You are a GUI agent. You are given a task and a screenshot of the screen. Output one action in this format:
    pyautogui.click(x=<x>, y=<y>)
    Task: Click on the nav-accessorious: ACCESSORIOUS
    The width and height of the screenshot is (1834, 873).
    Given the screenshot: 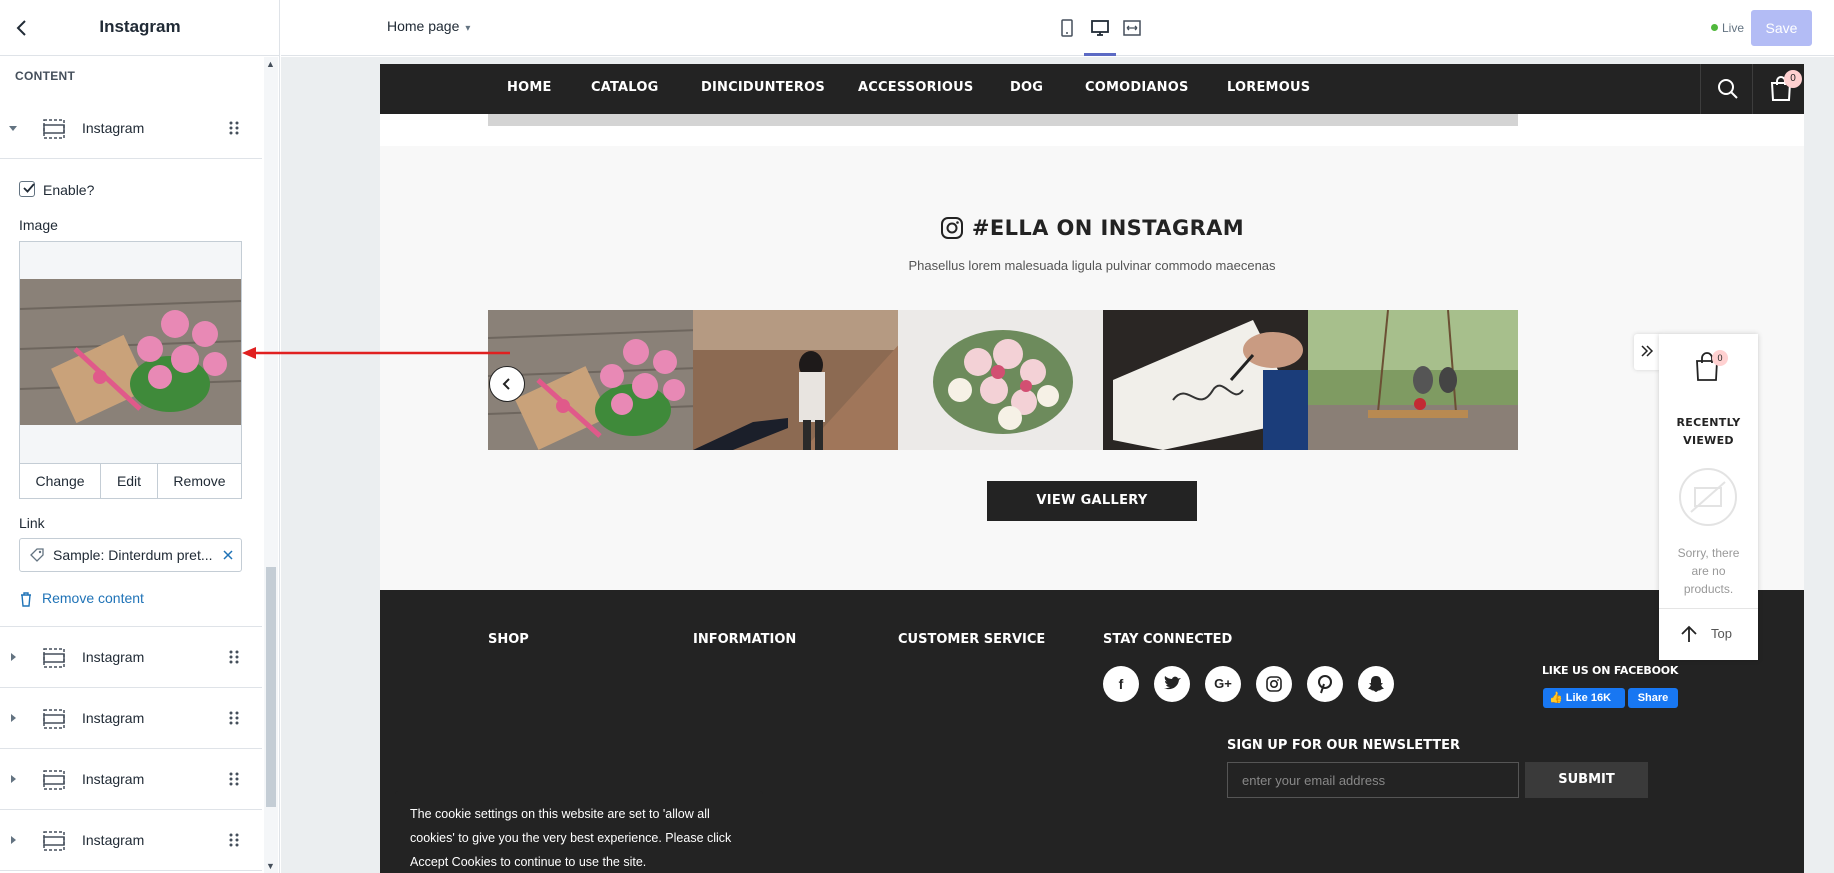 What is the action you would take?
    pyautogui.click(x=915, y=87)
    